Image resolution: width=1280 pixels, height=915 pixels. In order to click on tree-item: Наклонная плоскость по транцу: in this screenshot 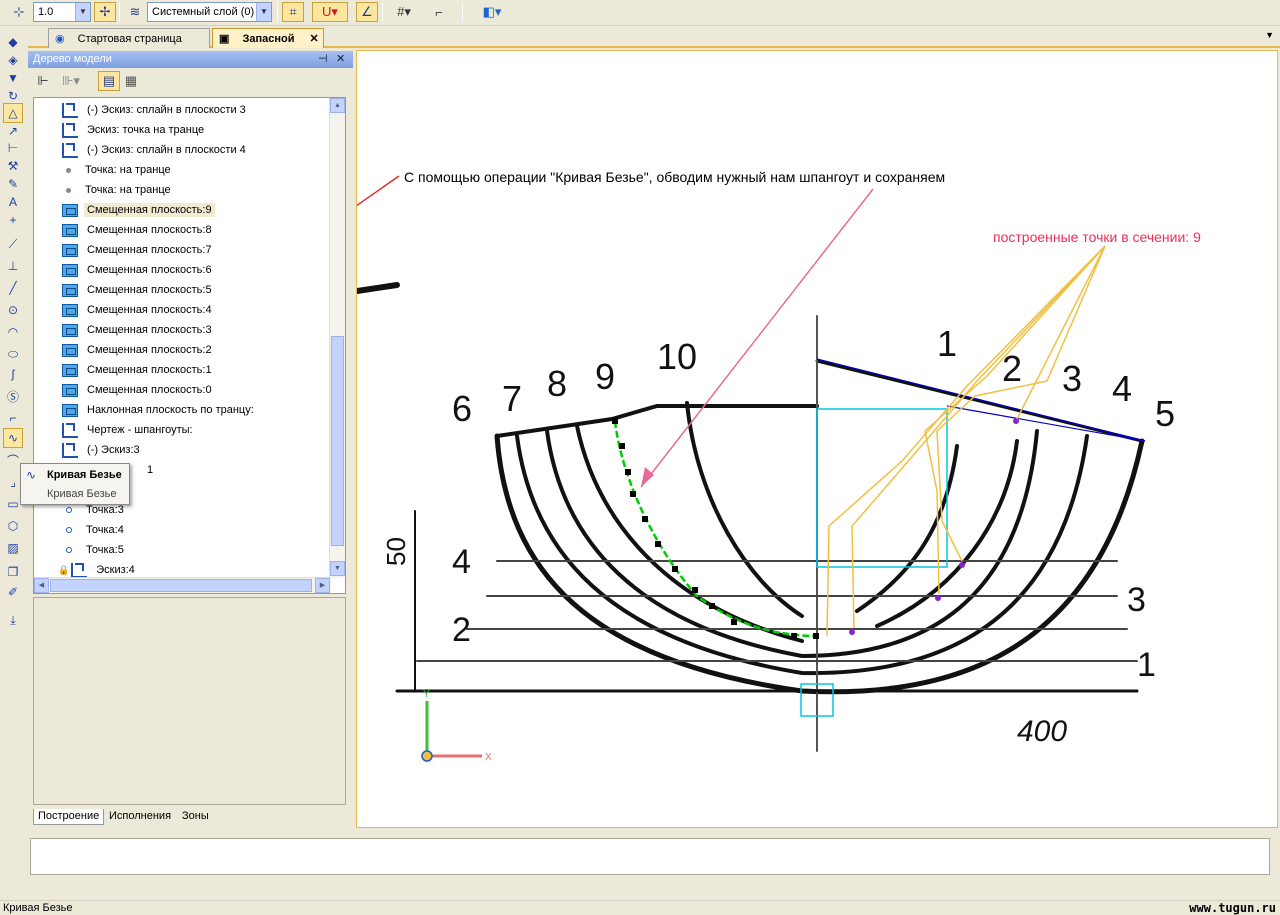, I will do `click(159, 410)`.